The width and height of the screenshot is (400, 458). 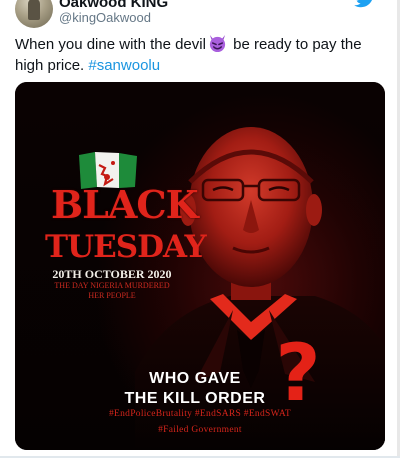 I want to click on image-hashtags: #EndPoliceBrutality #EndSARS #EndSWAT, so click(x=200, y=414).